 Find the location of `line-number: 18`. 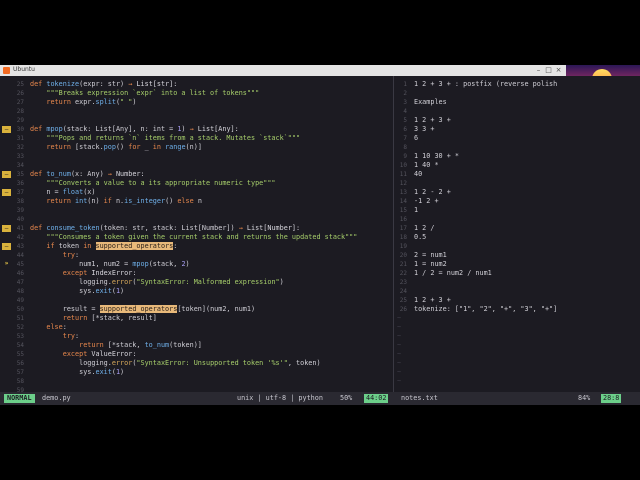

line-number: 18 is located at coordinates (403, 237).